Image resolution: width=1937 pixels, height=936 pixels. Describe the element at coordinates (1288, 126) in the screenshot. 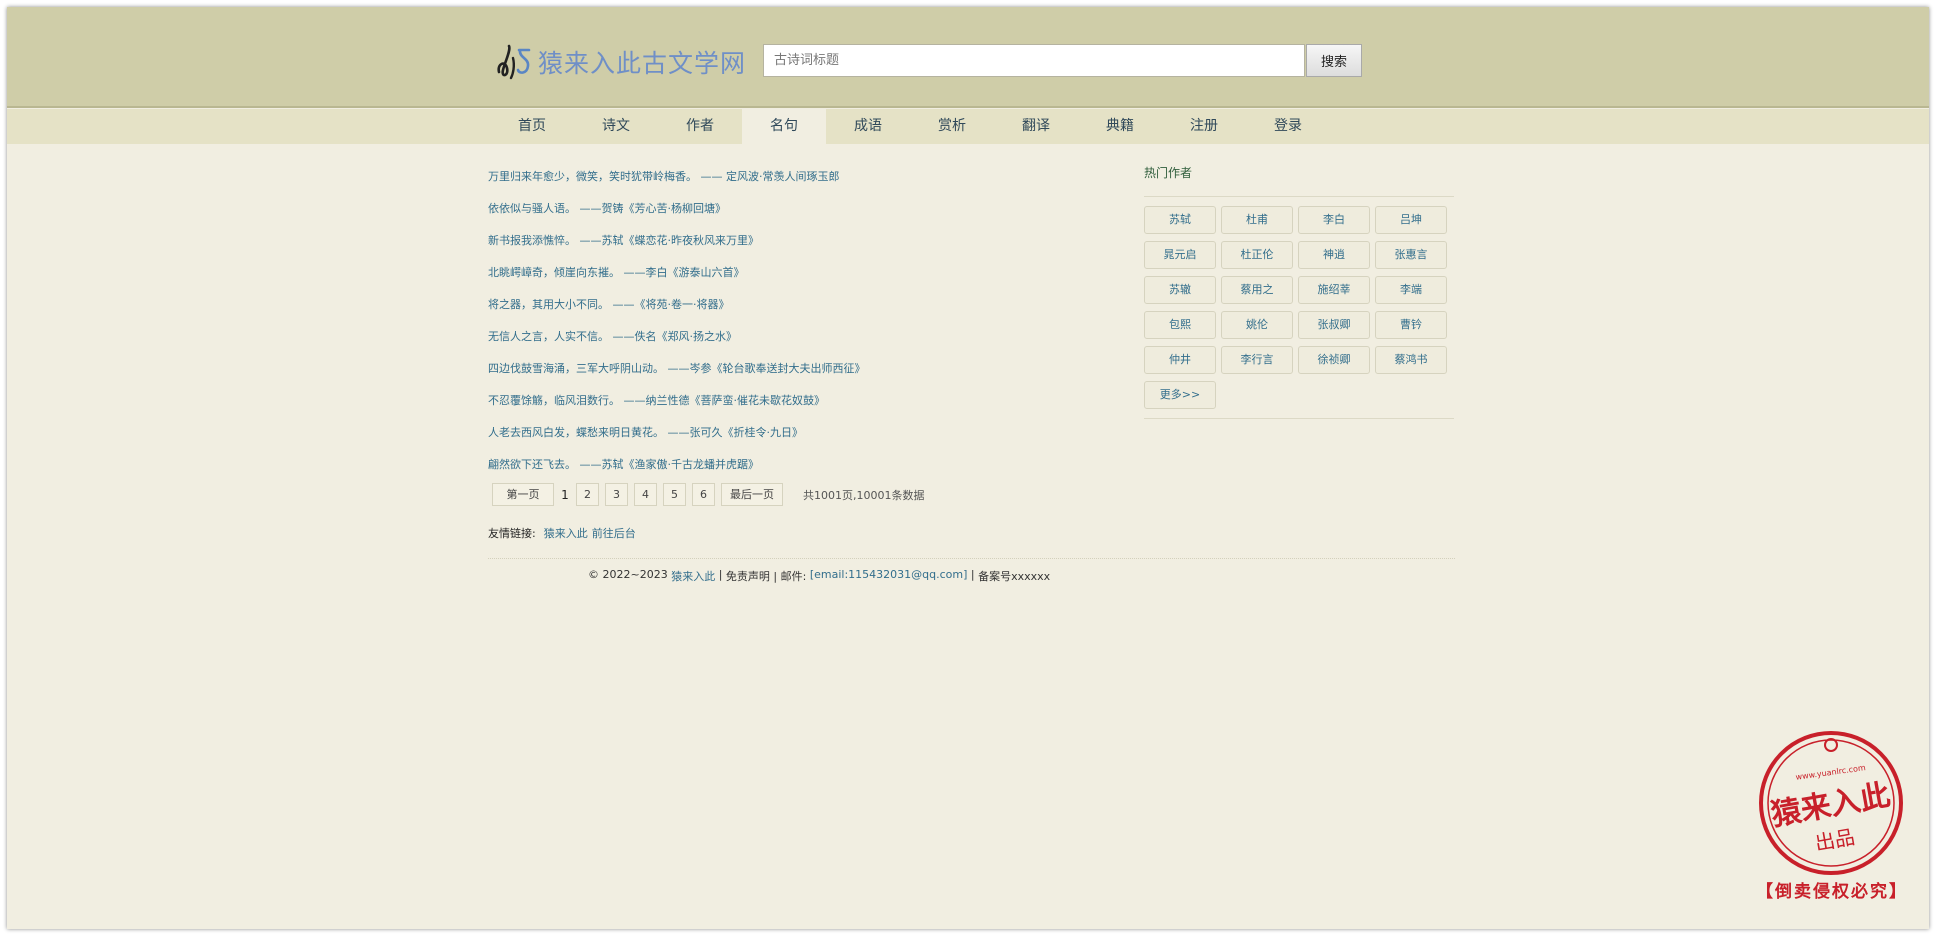

I see `nav-item-login: 登录` at that location.